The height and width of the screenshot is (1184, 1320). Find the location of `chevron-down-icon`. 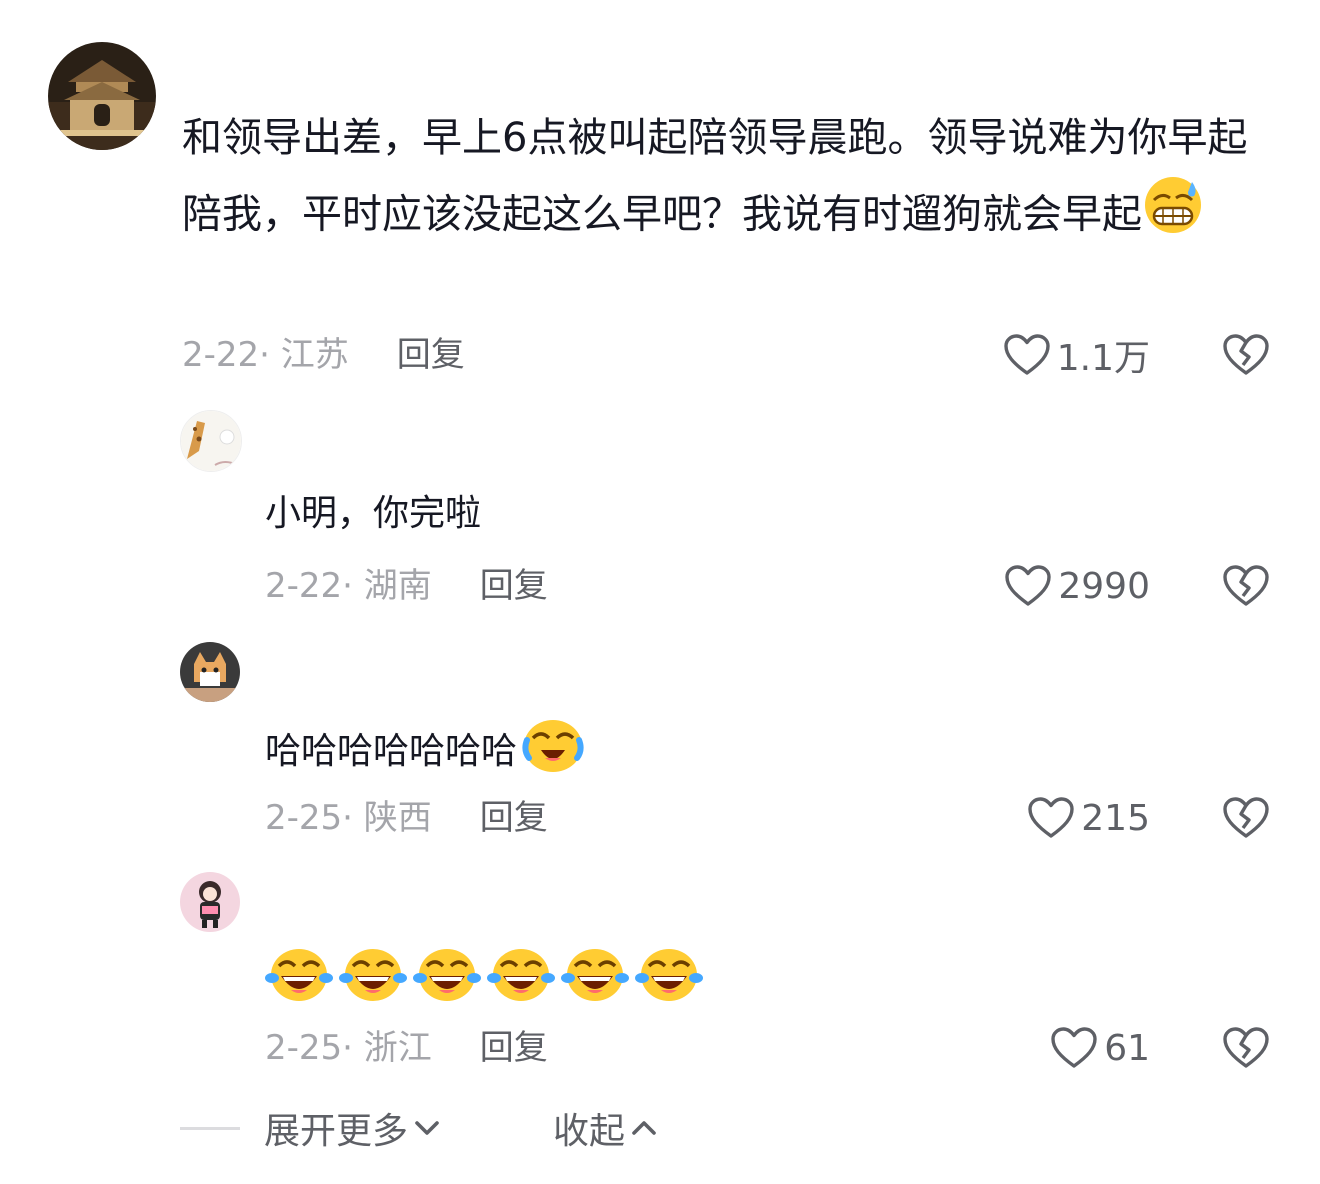

chevron-down-icon is located at coordinates (427, 1128).